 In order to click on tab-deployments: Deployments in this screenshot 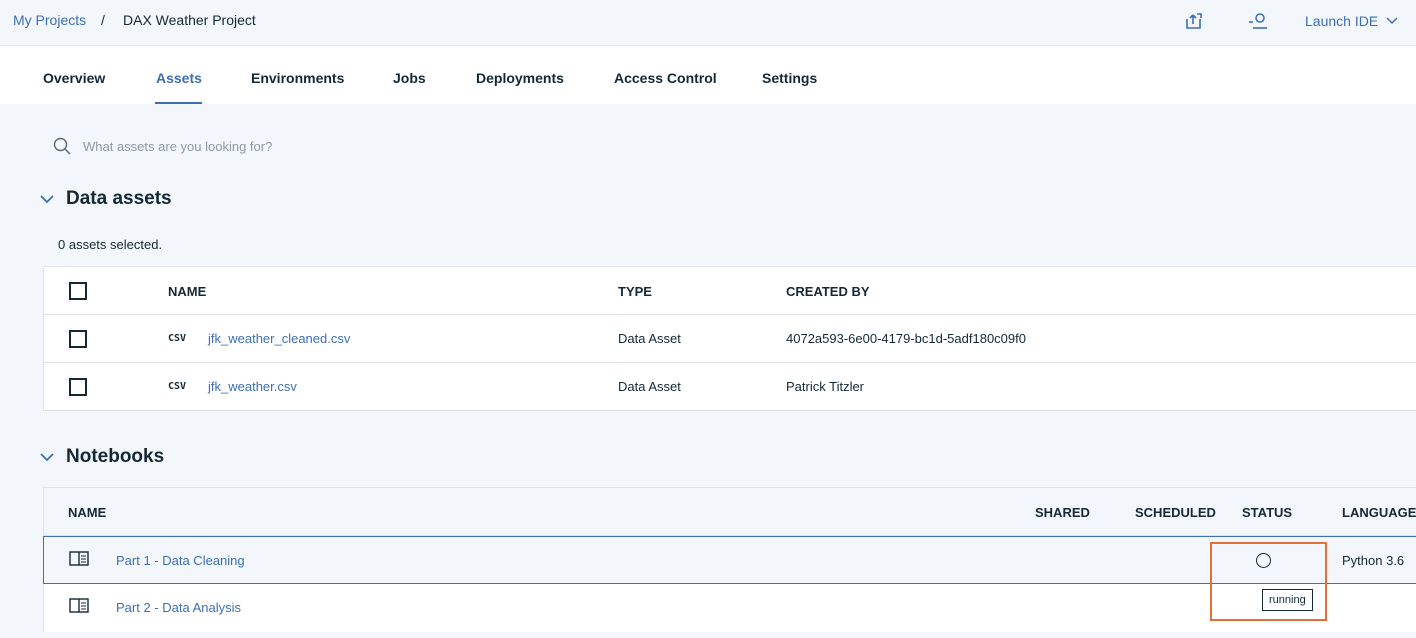, I will do `click(520, 78)`.